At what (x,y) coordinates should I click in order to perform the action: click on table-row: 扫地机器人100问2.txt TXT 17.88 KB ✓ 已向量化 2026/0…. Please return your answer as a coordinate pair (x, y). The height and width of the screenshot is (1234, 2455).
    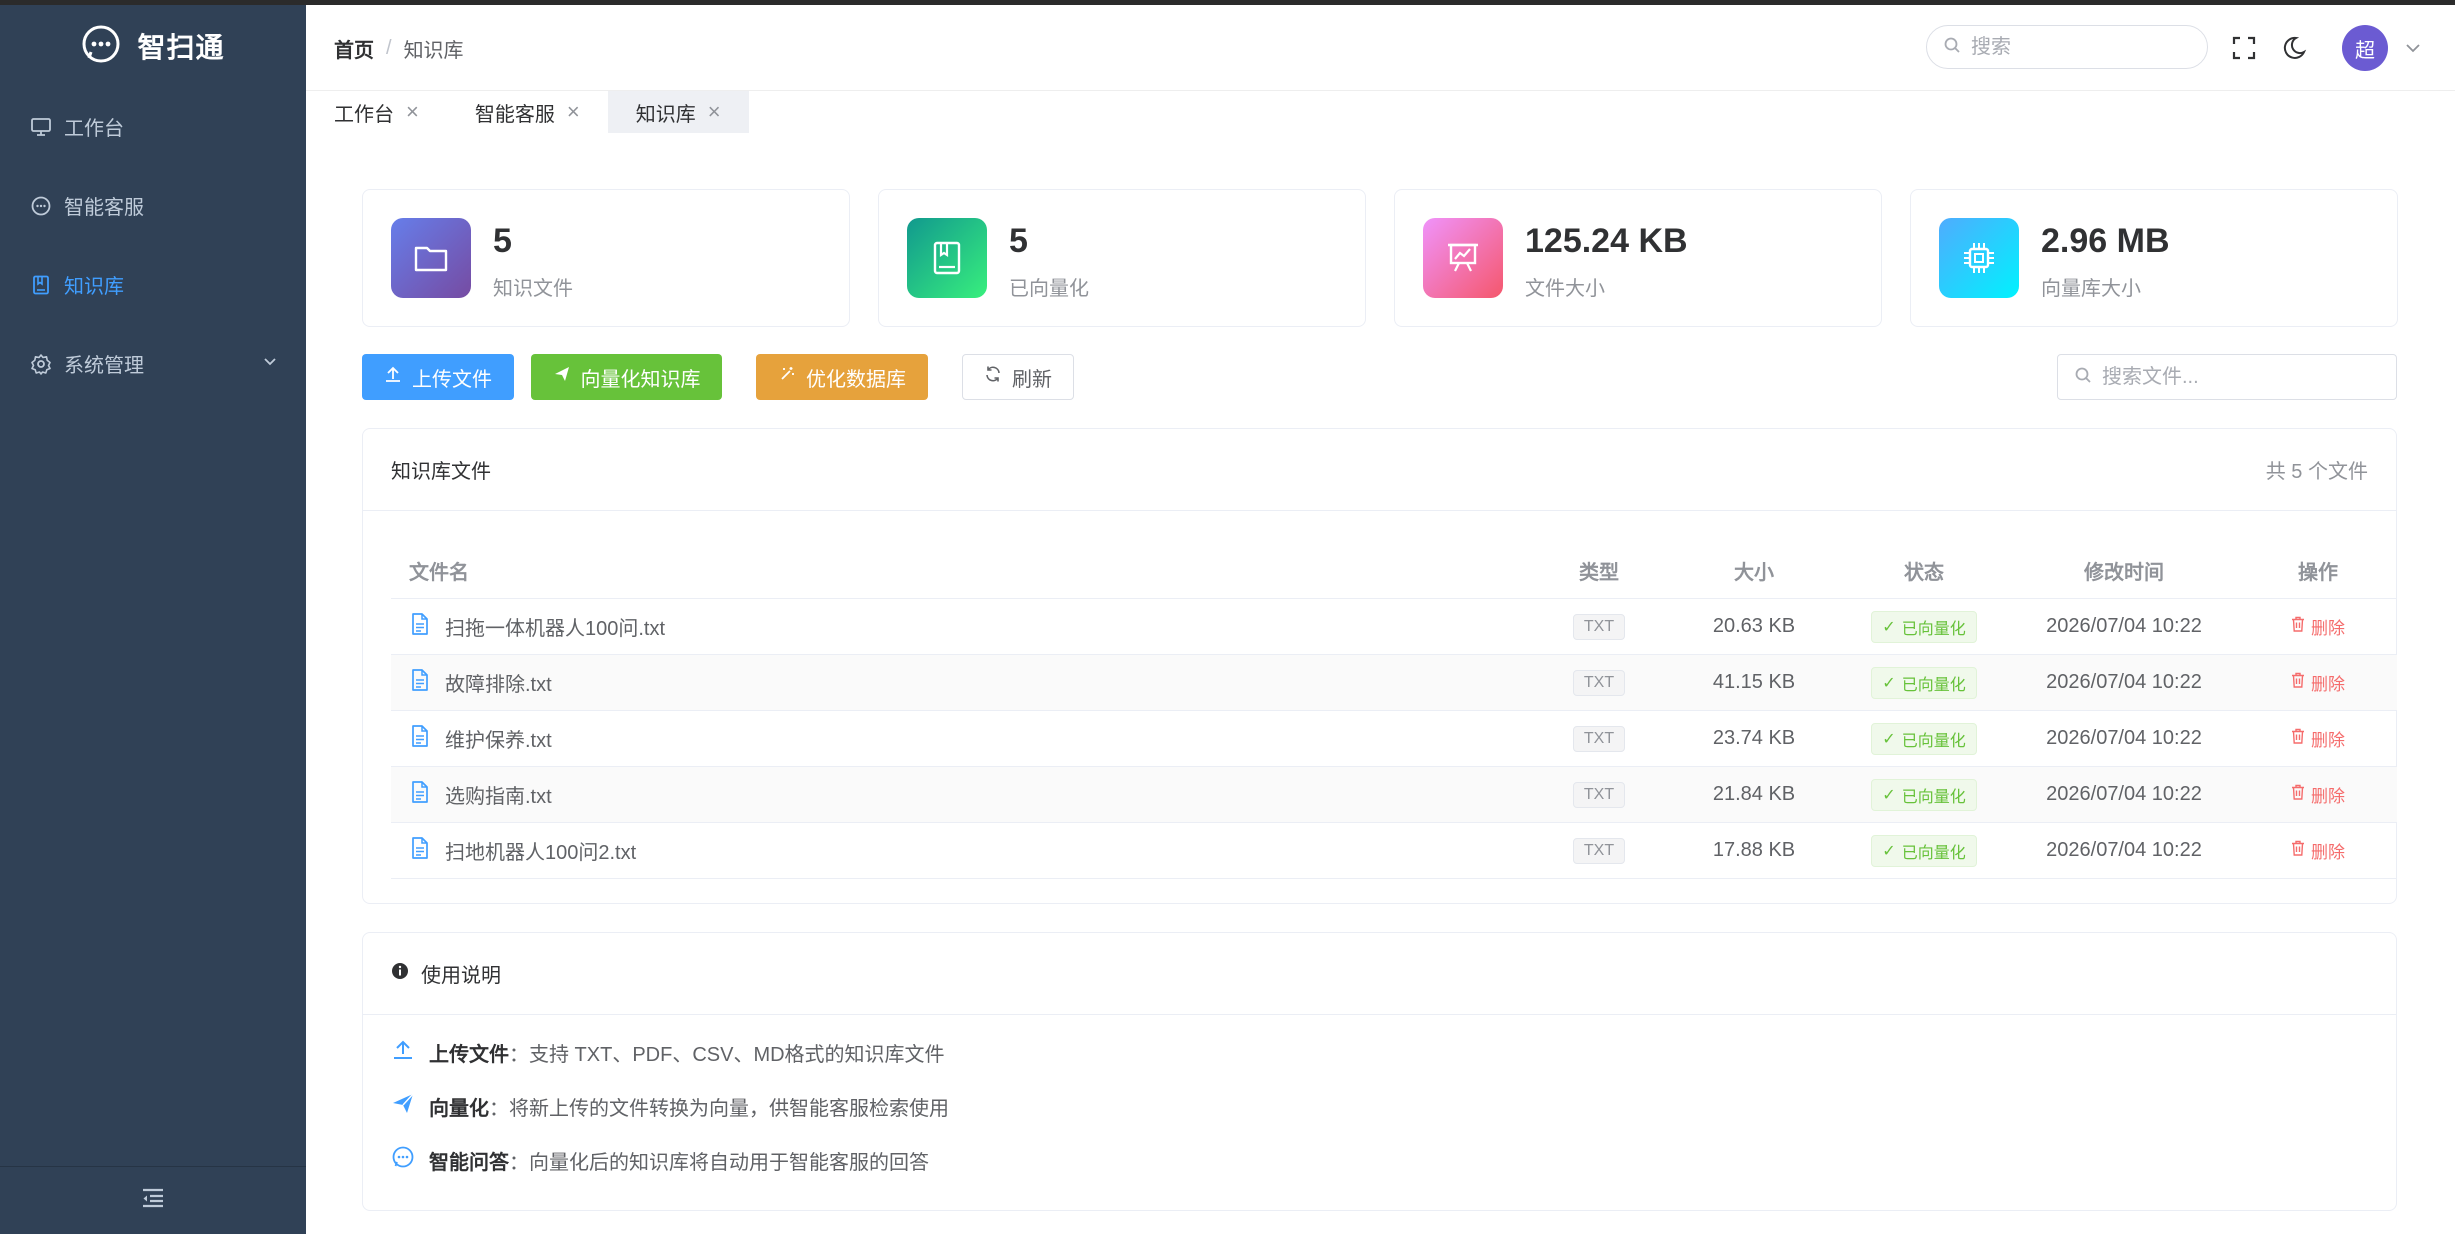
    Looking at the image, I should click on (1394, 851).